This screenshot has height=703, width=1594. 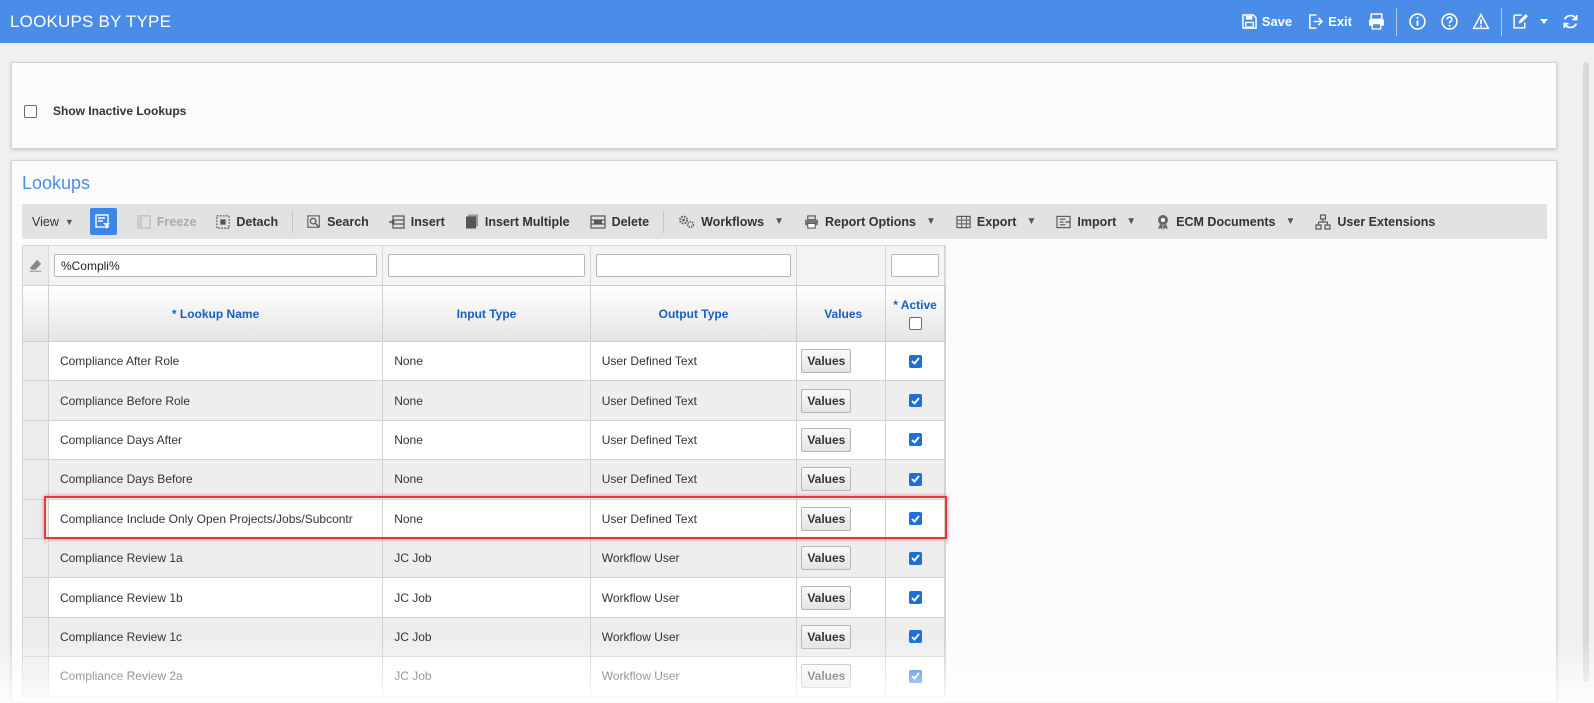 I want to click on insert-multiple-button: Insert Multiple, so click(x=517, y=221).